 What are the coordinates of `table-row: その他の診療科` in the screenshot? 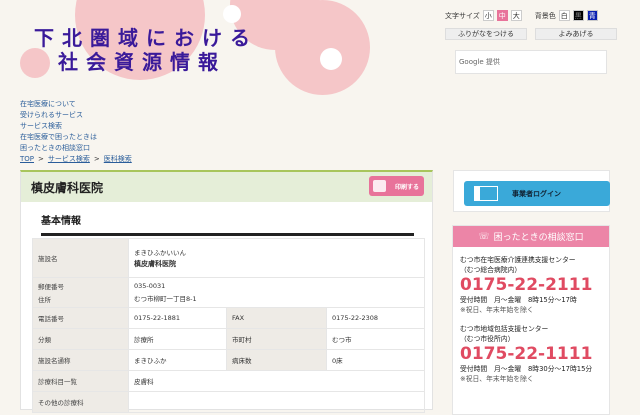 It's located at (228, 402).